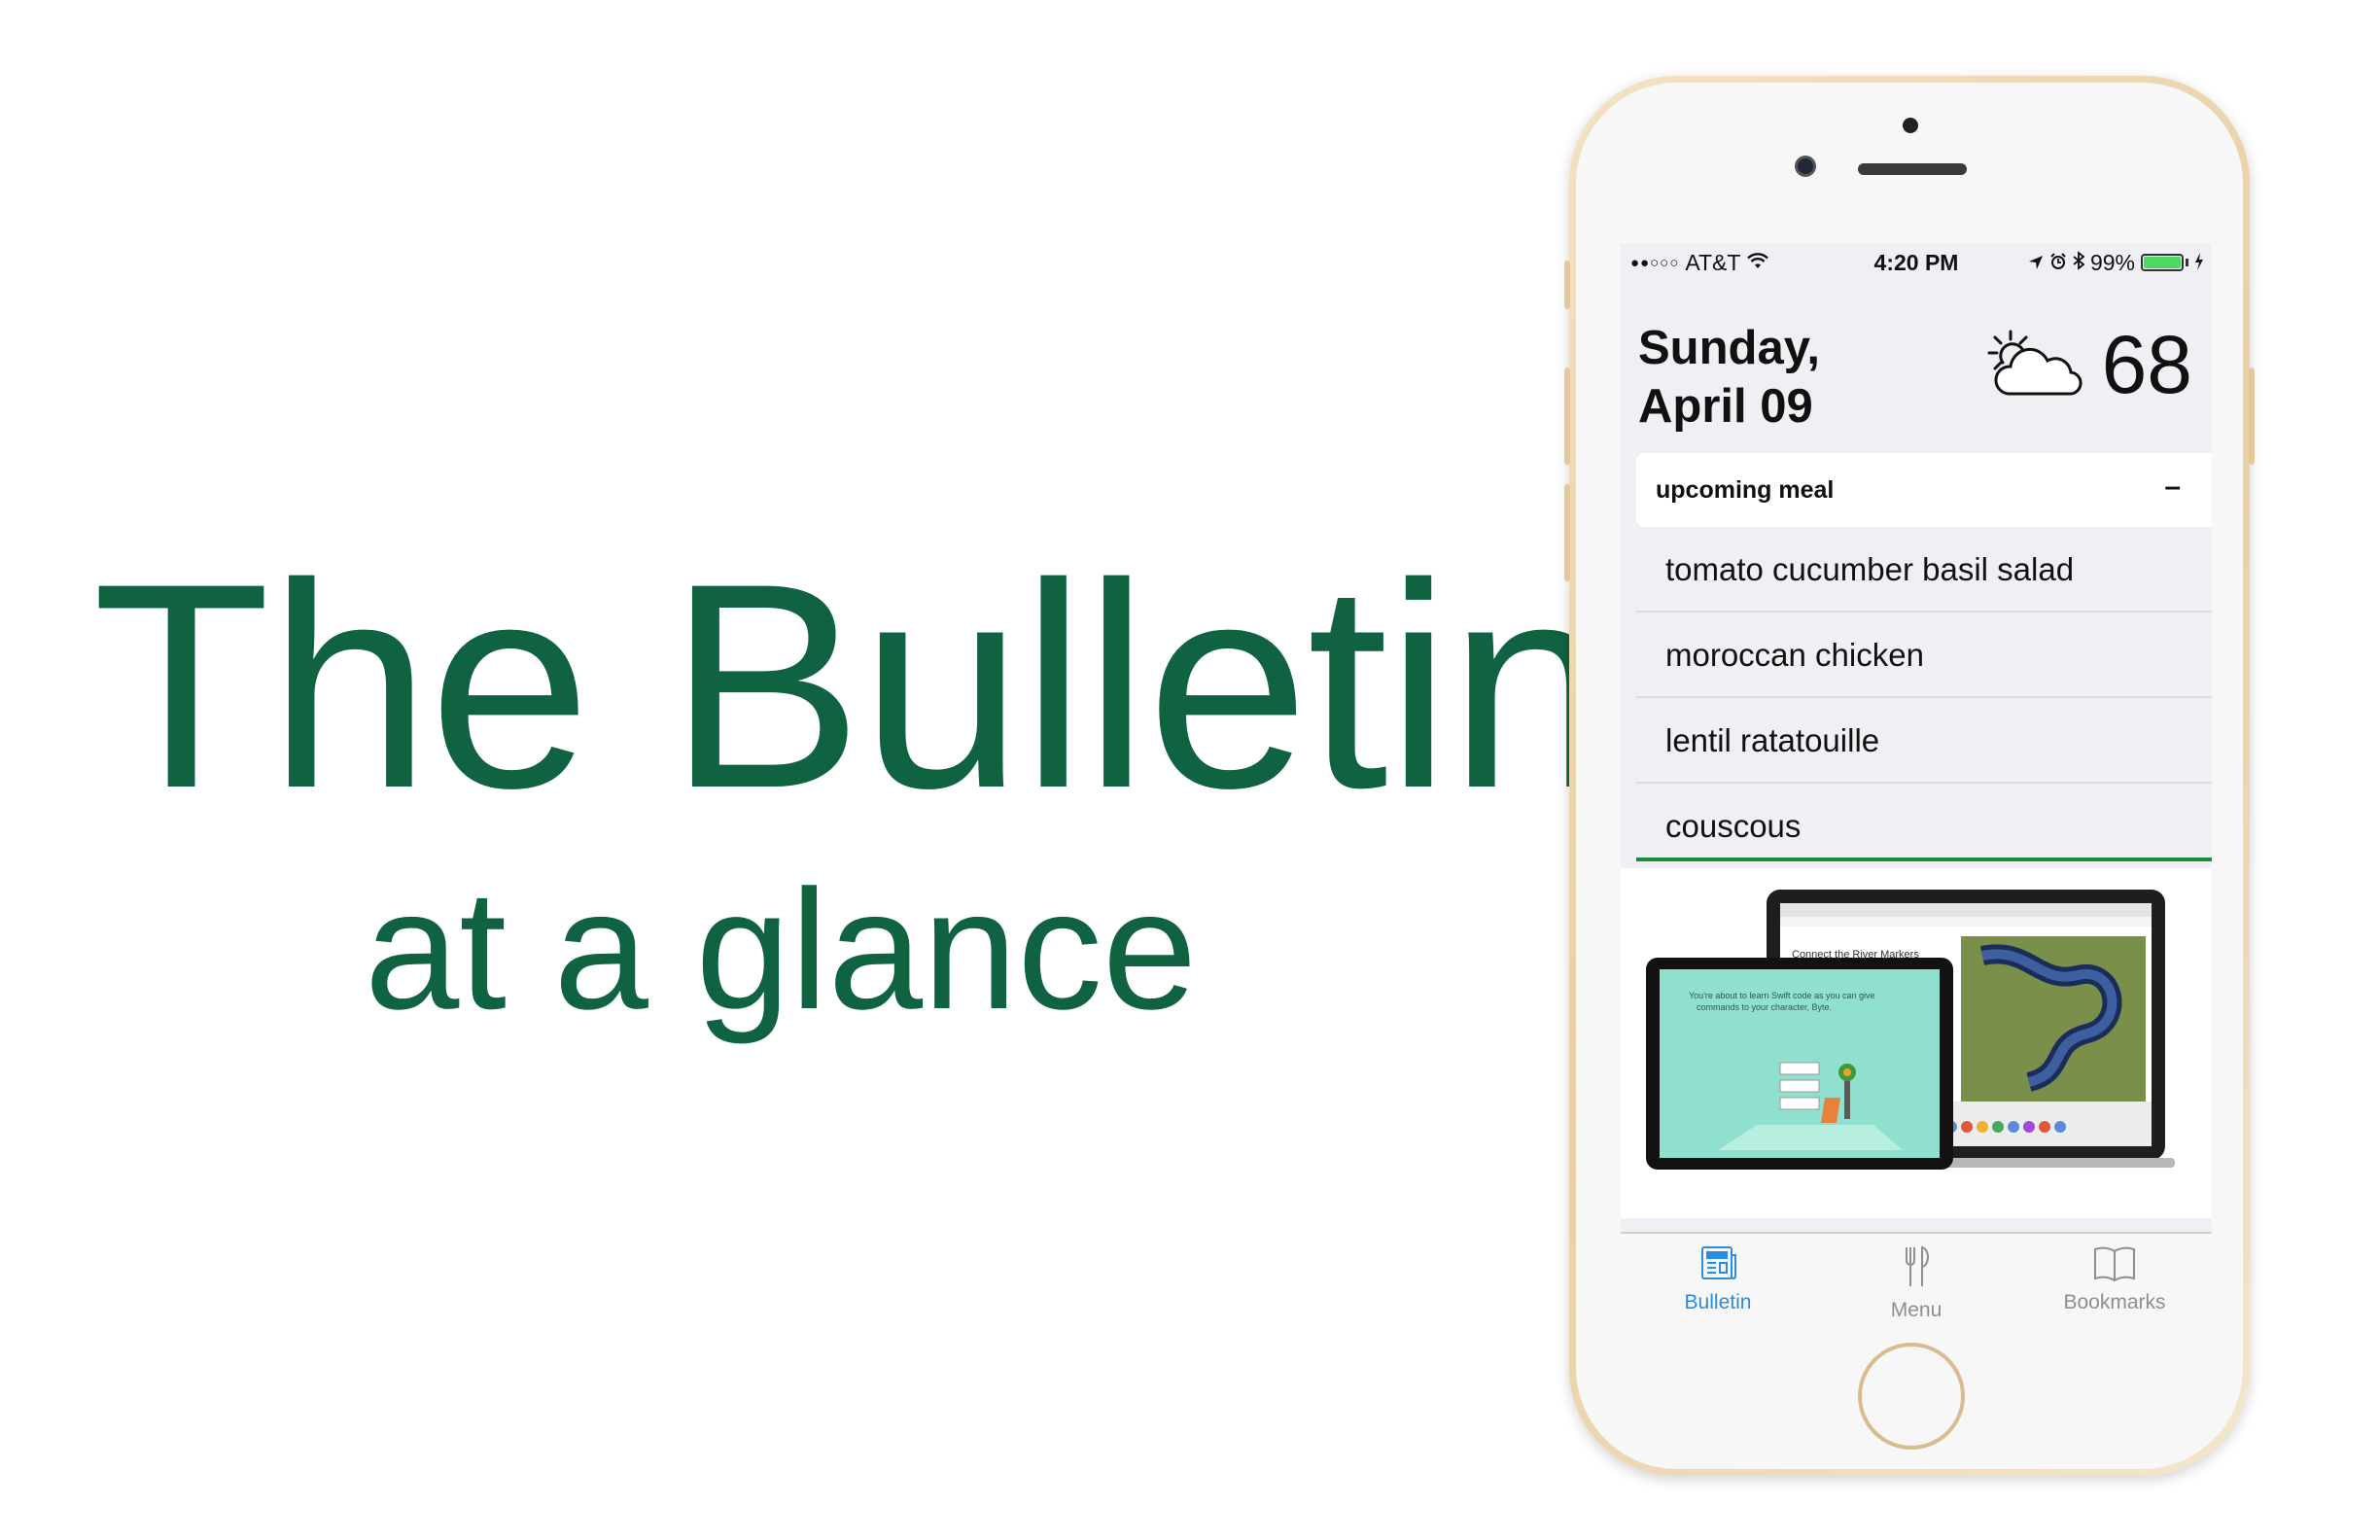  I want to click on earpiece-speaker, so click(1912, 169).